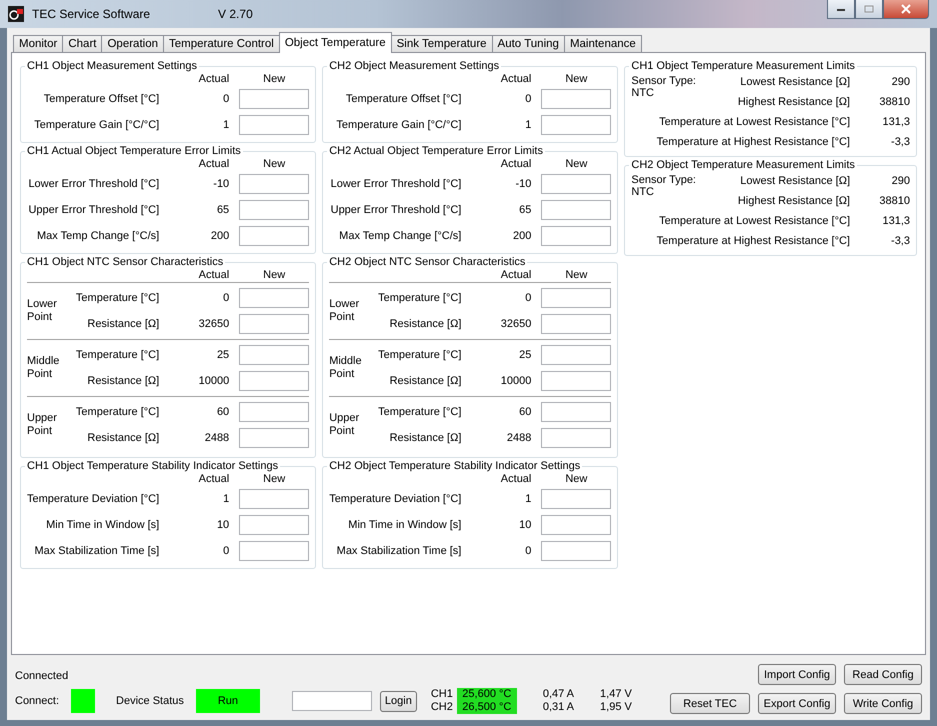  What do you see at coordinates (883, 703) in the screenshot?
I see `write-config-button: Write Config` at bounding box center [883, 703].